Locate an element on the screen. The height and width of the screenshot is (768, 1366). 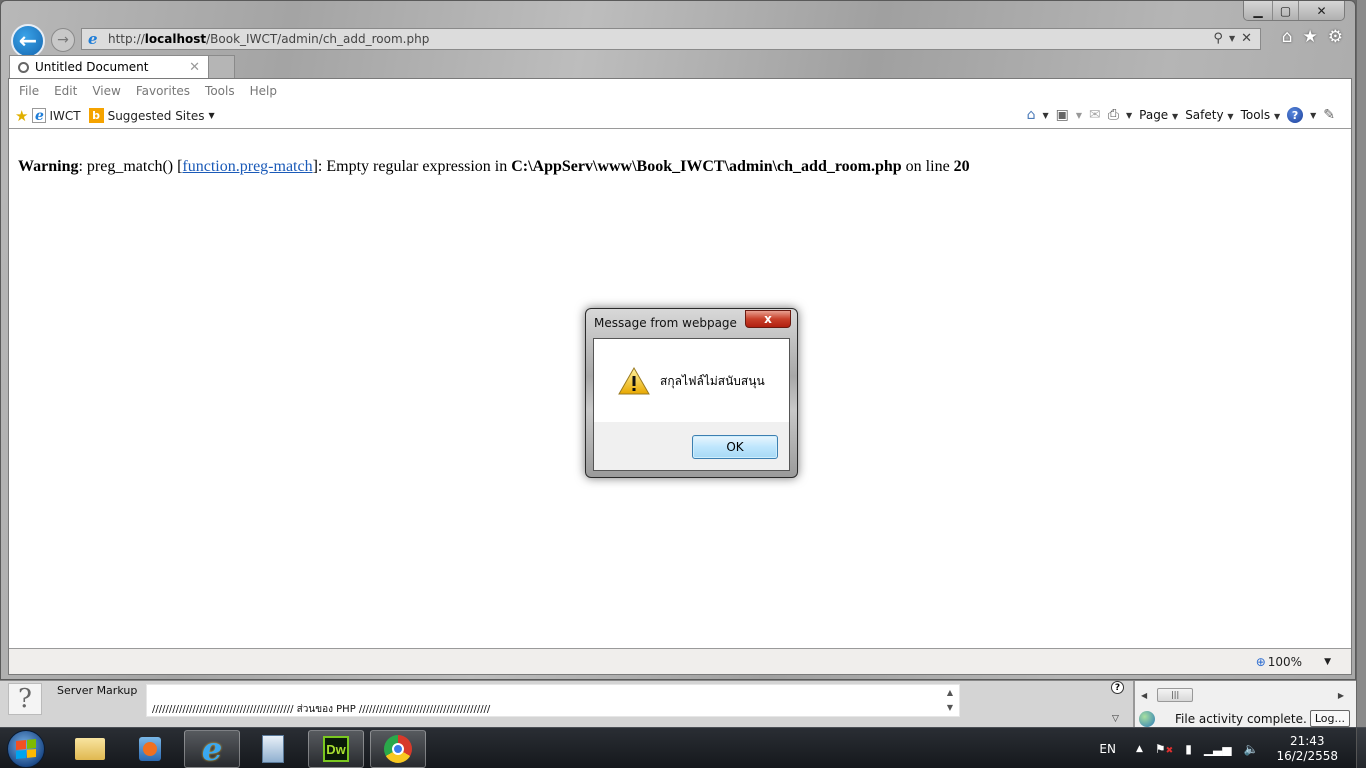
ie-icon: e is located at coordinates (212, 749).